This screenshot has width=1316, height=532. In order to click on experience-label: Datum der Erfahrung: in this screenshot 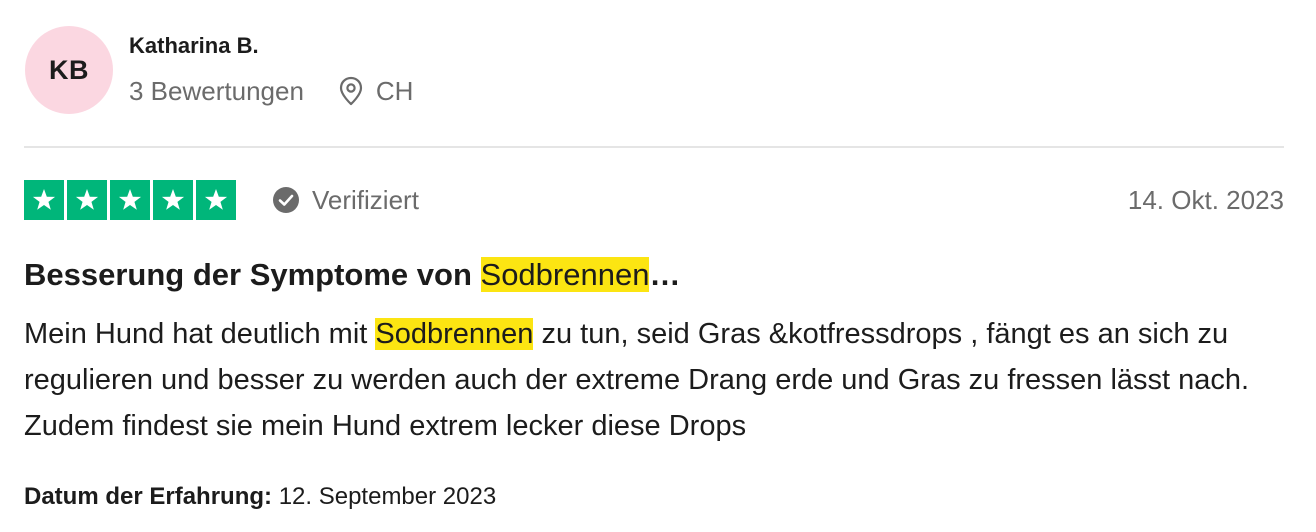, I will do `click(148, 496)`.